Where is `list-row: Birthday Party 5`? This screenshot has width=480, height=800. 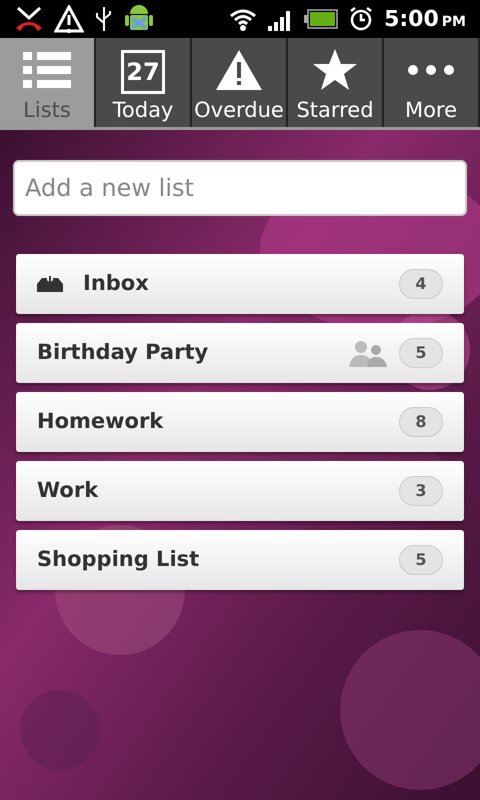
list-row: Birthday Party 5 is located at coordinates (240, 353).